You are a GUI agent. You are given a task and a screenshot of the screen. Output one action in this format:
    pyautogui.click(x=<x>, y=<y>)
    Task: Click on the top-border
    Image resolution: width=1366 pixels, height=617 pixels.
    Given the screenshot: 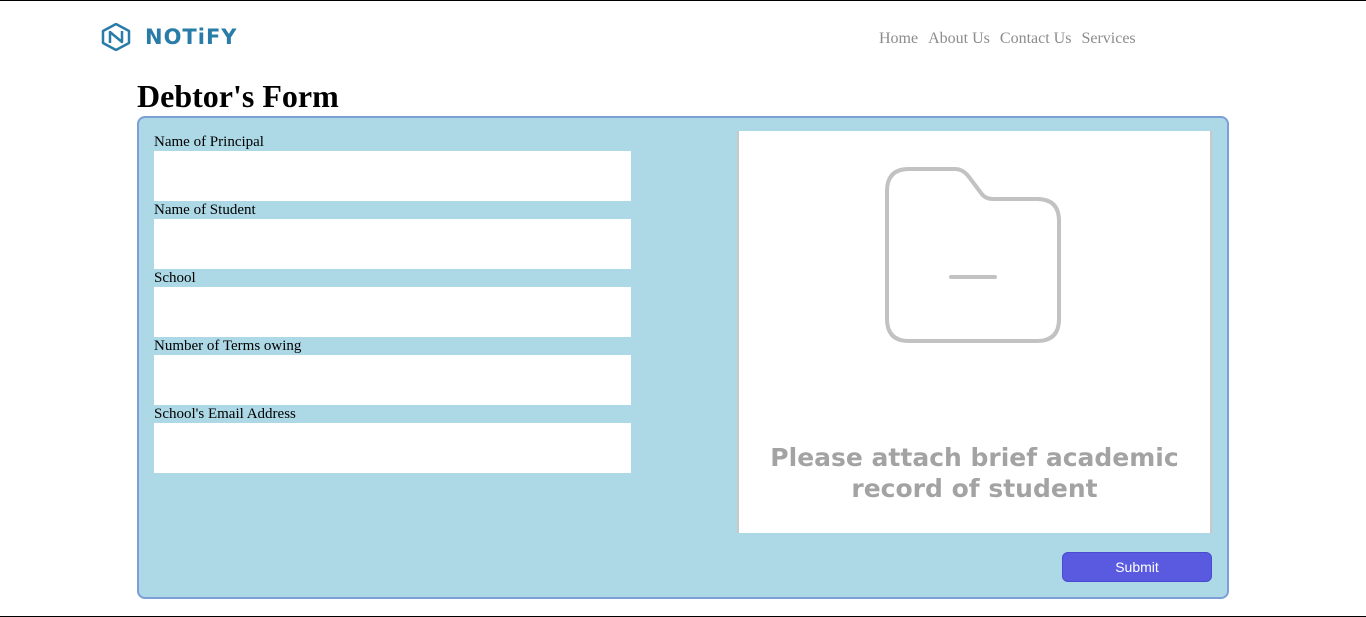 What is the action you would take?
    pyautogui.click(x=683, y=0)
    